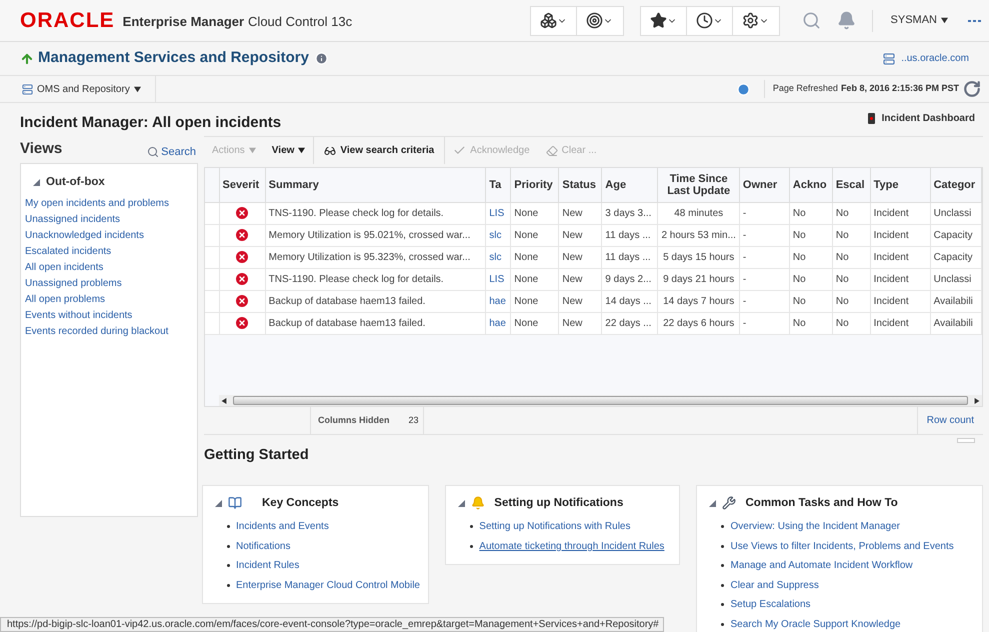 Image resolution: width=989 pixels, height=632 pixels. Describe the element at coordinates (956, 185) in the screenshot. I see `column-header: Categor` at that location.